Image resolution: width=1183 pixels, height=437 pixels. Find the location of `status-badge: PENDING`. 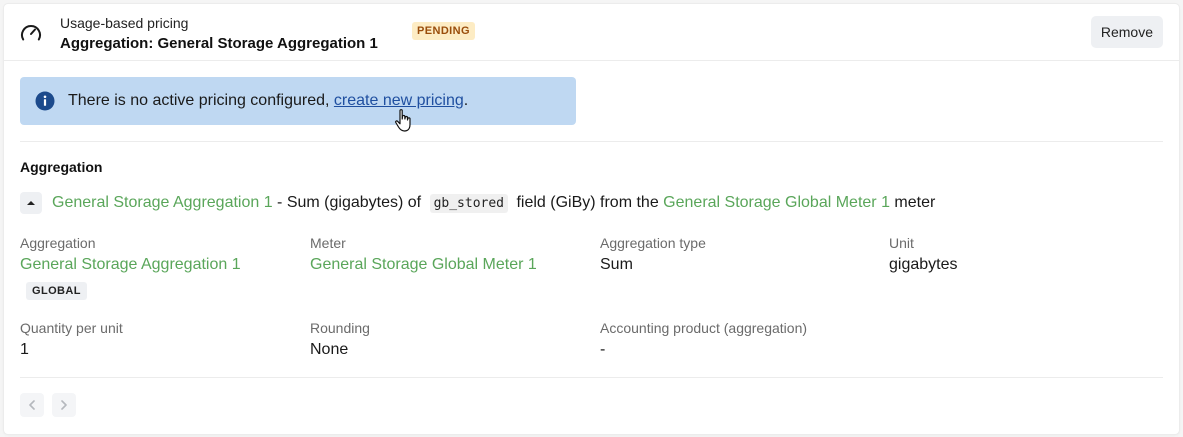

status-badge: PENDING is located at coordinates (443, 31).